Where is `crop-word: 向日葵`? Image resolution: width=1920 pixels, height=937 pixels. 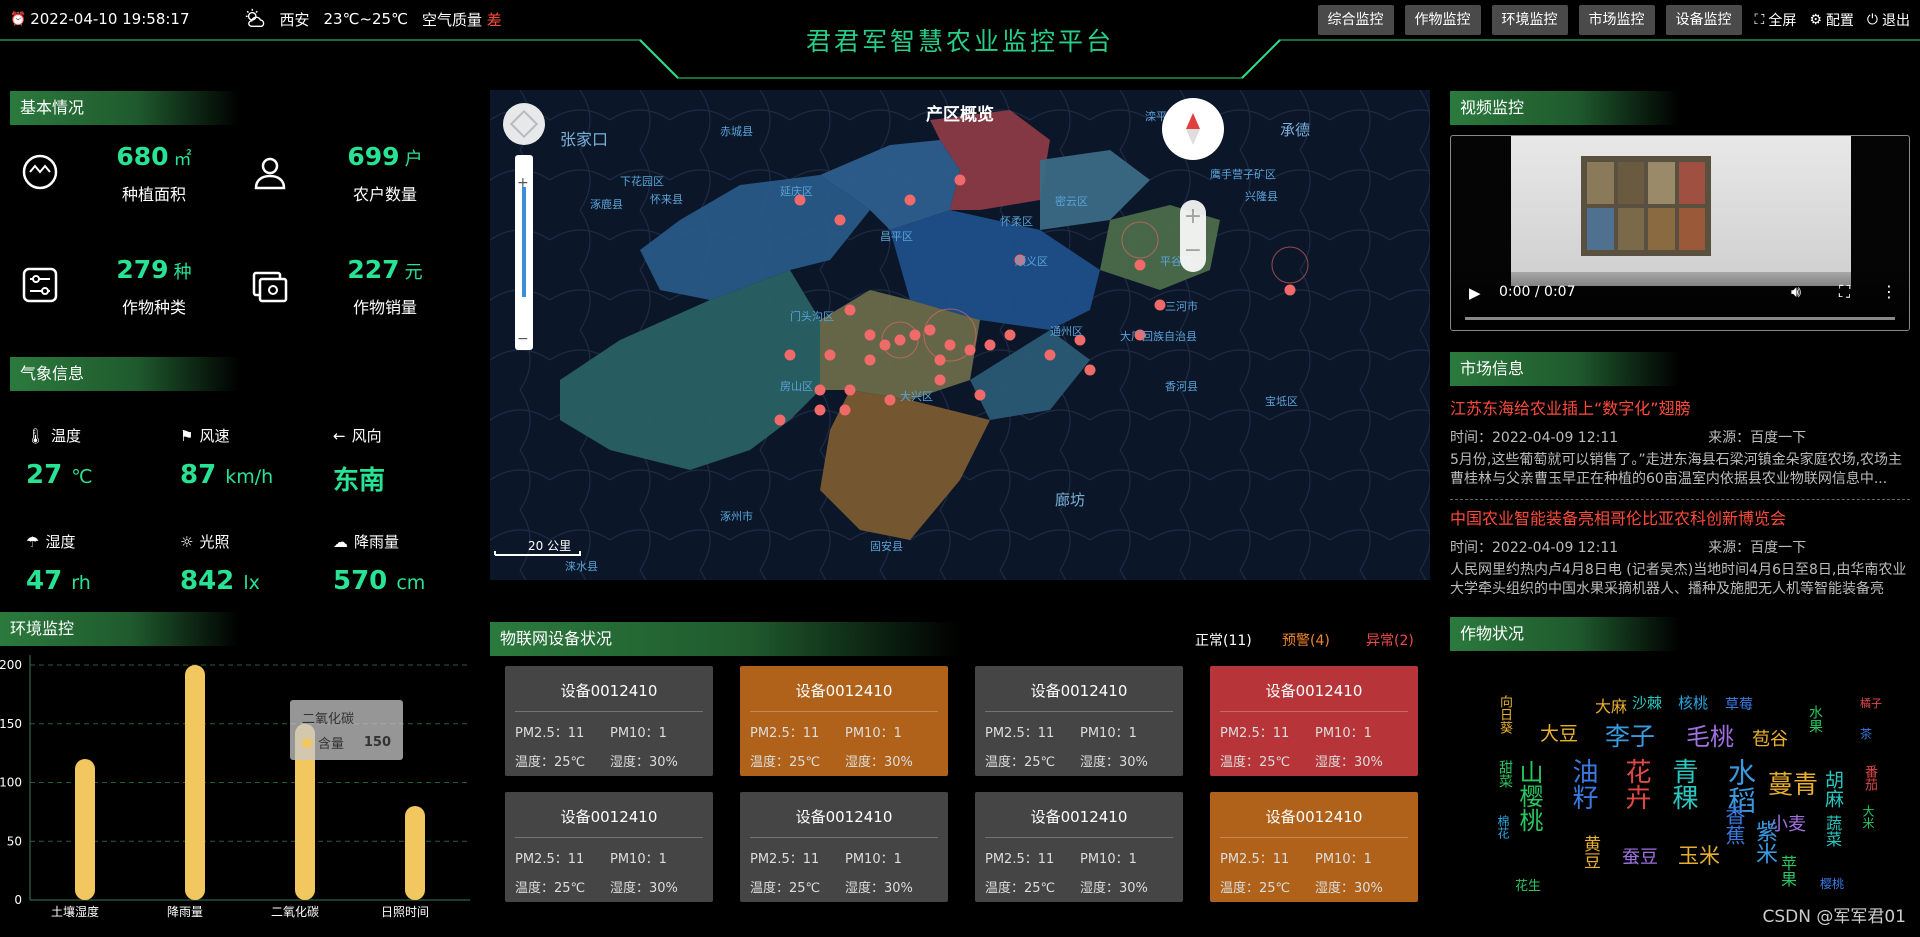
crop-word: 向日葵 is located at coordinates (1504, 714).